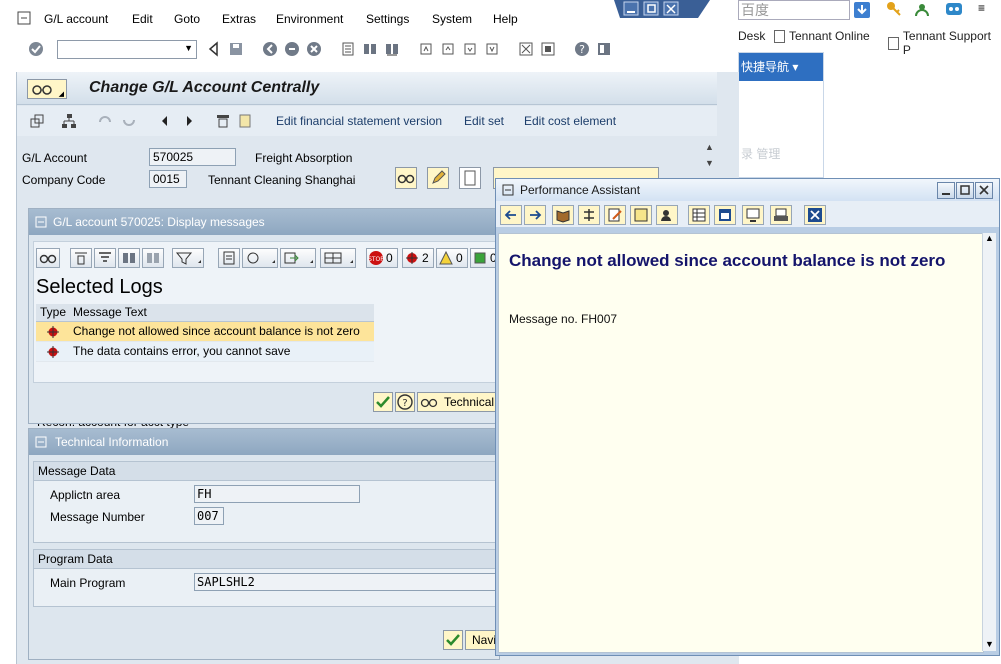  Describe the element at coordinates (563, 215) in the screenshot. I see `book-icon` at that location.